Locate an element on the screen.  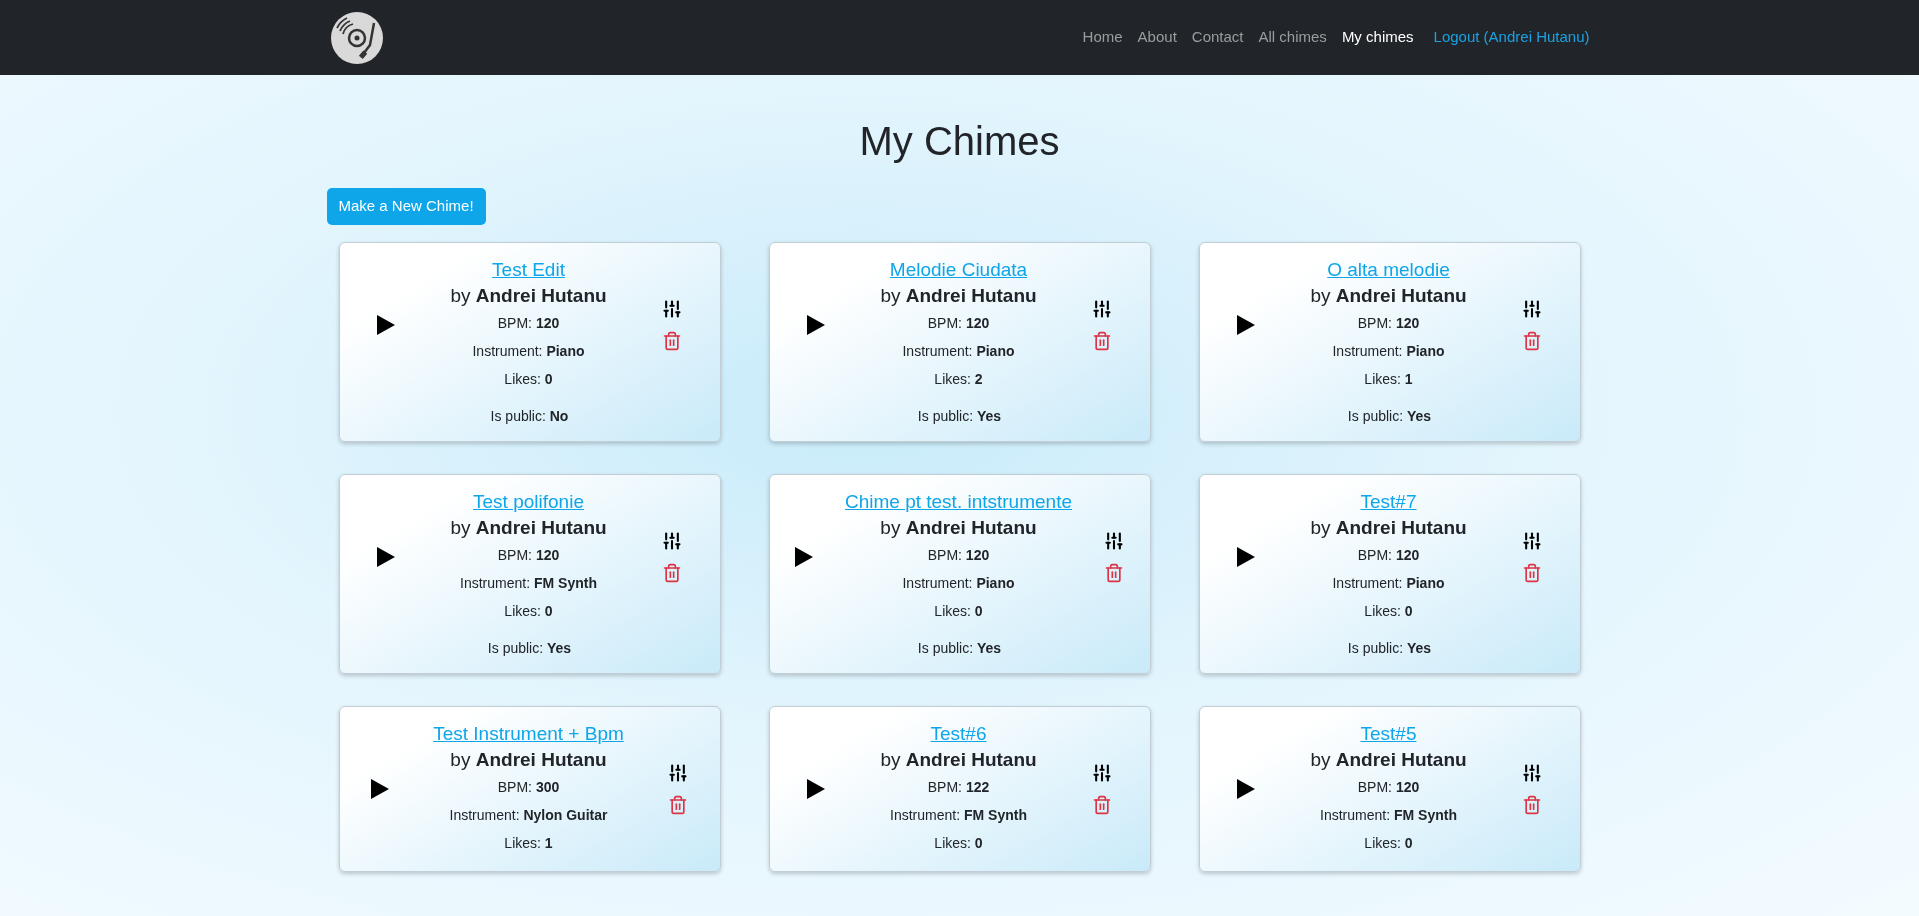
chime-title-link: Test#6 is located at coordinates (958, 733).